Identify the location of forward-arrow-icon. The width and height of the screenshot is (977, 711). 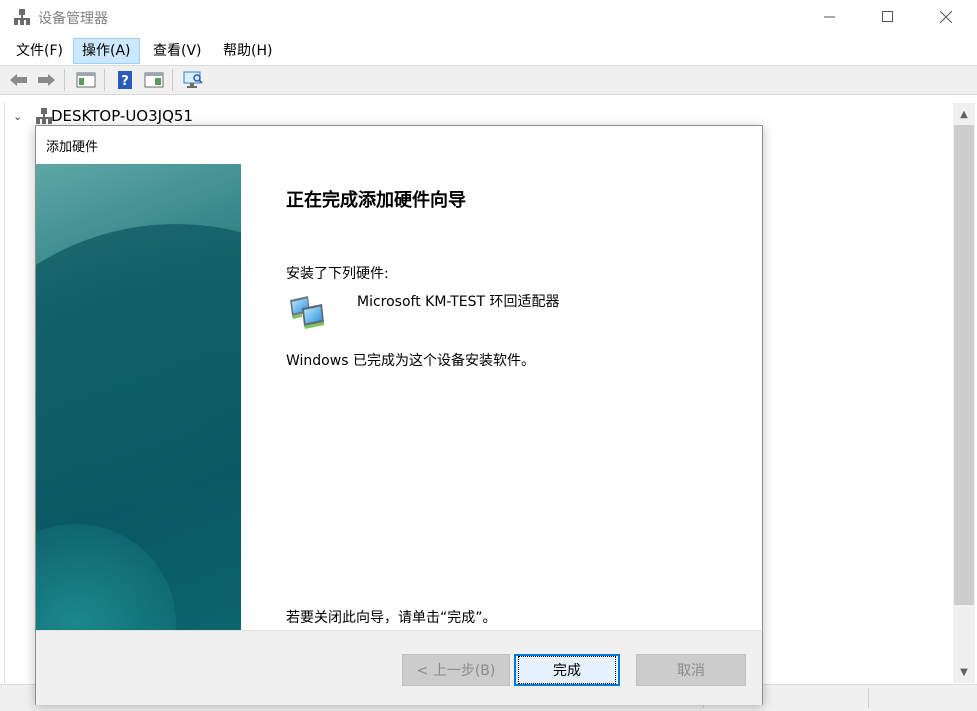
(46, 80).